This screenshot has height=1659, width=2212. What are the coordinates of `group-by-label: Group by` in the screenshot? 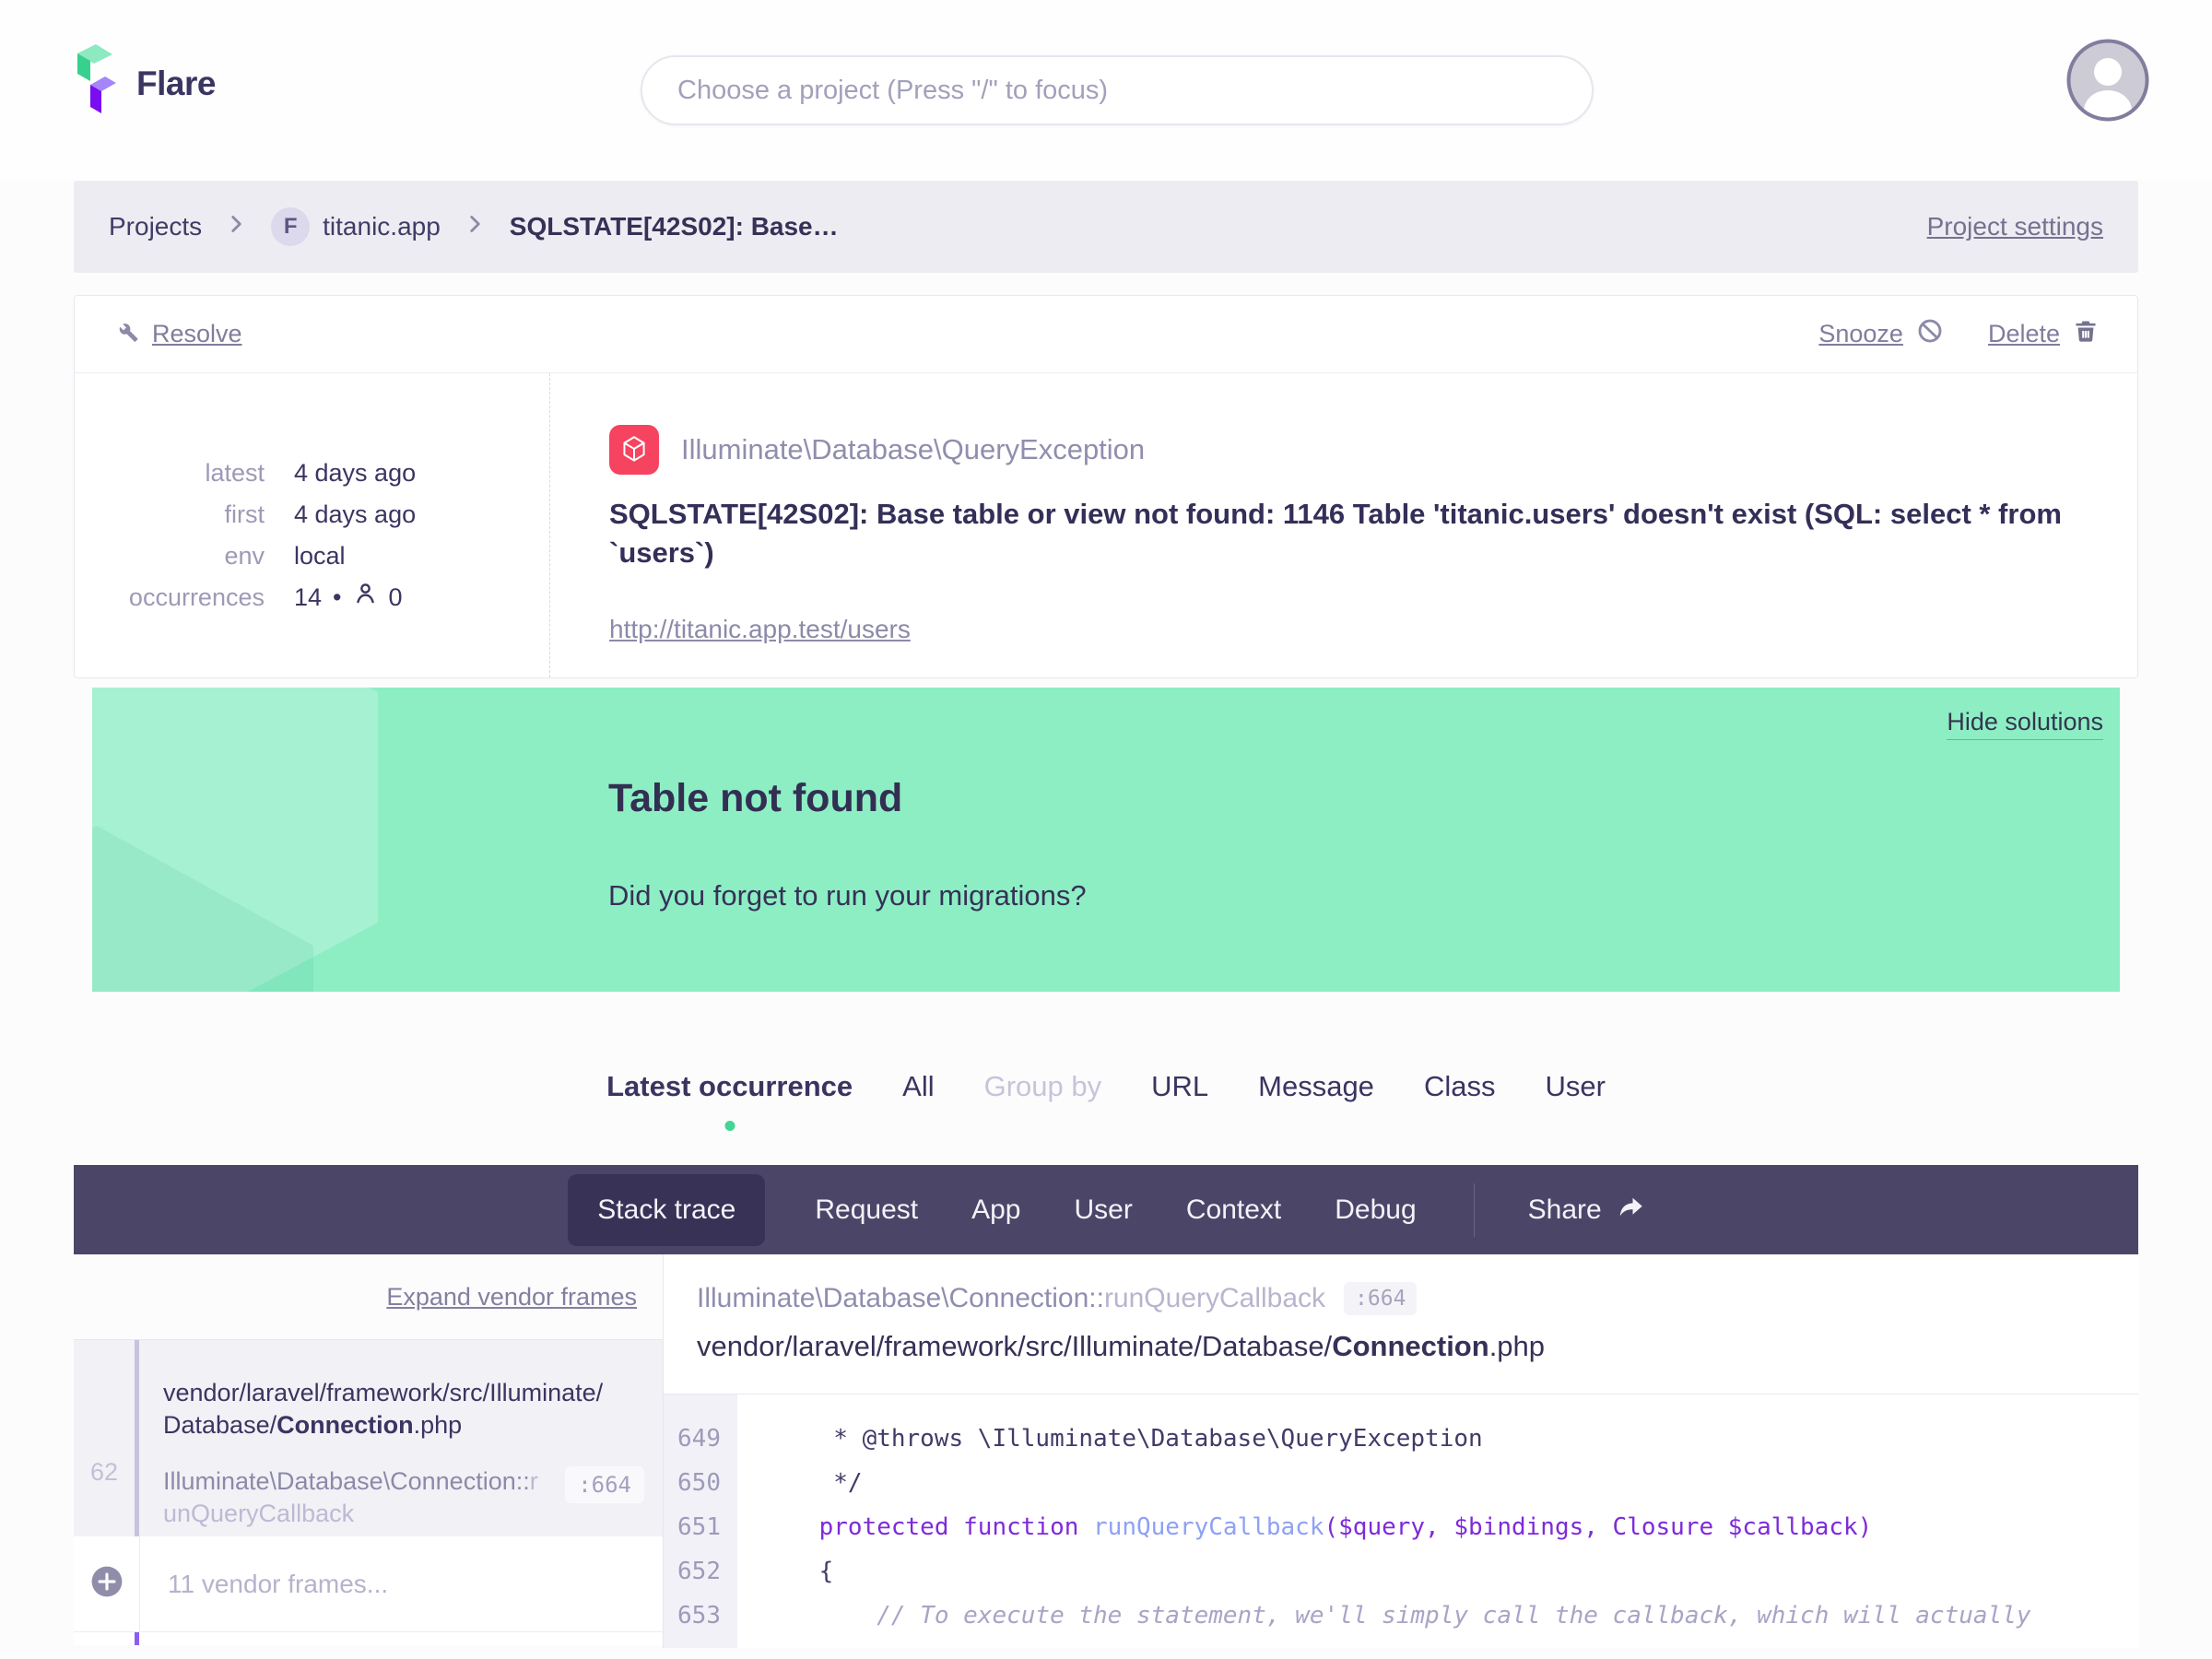 It's located at (1042, 1086).